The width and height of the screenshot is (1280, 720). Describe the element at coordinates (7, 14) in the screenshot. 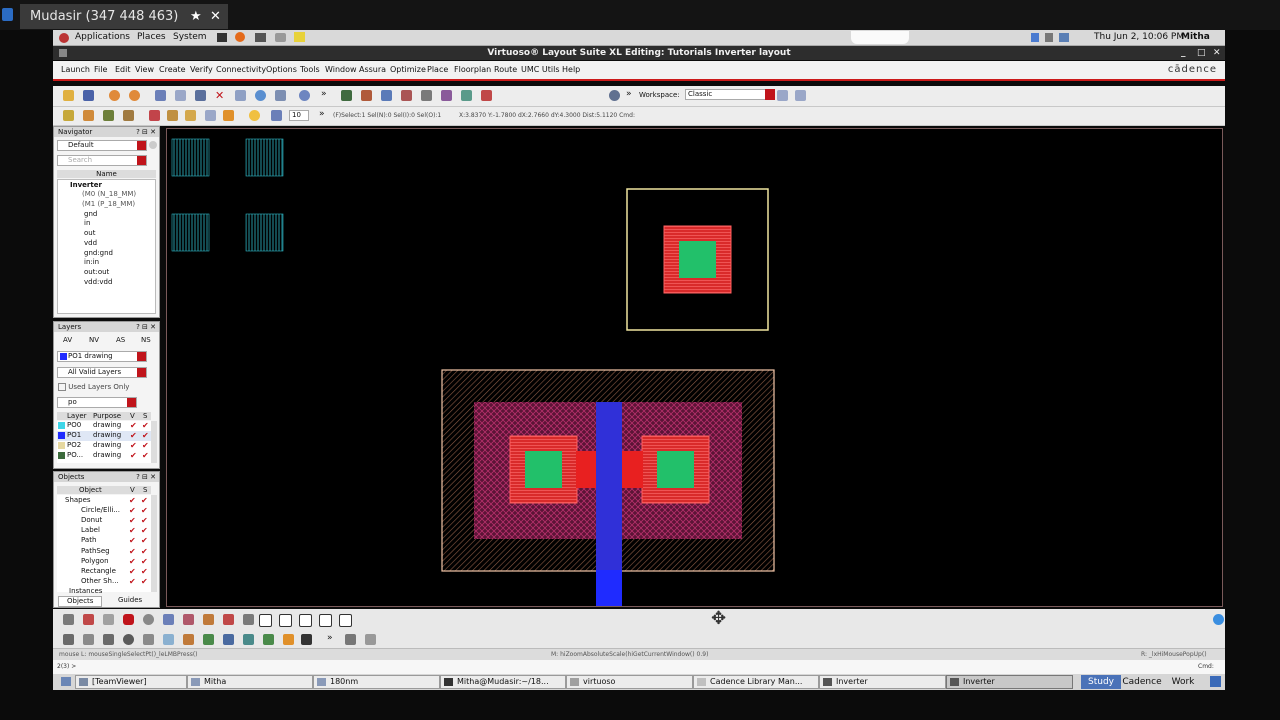

I see `teamviewer-icon` at that location.